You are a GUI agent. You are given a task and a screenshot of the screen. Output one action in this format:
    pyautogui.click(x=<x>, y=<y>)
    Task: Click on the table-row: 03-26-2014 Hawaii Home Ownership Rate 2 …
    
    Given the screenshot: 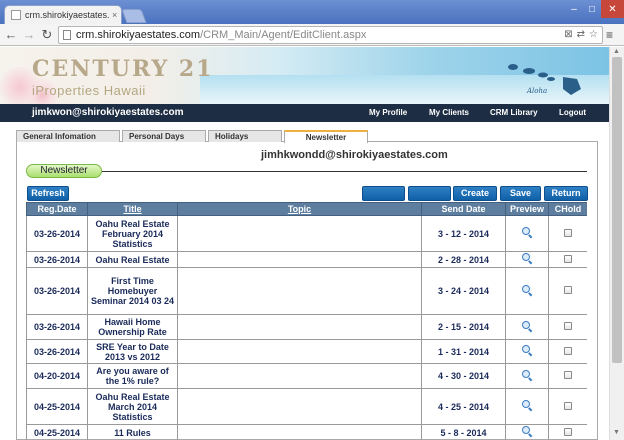 What is the action you would take?
    pyautogui.click(x=306, y=327)
    